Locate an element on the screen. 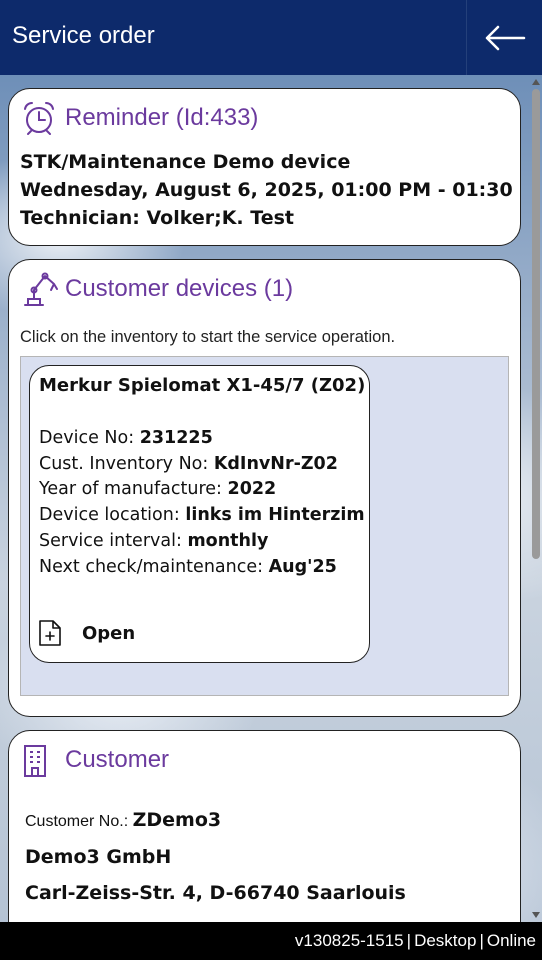 This screenshot has height=960, width=542. mode-label: Desktop is located at coordinates (445, 940).